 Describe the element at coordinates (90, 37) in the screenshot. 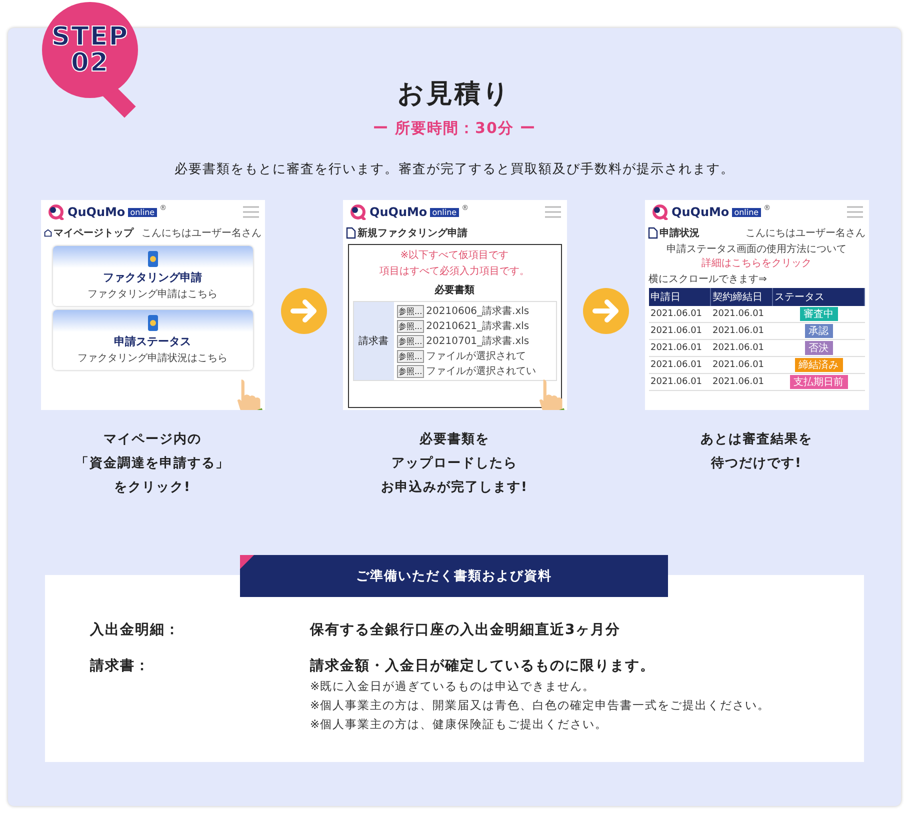

I see `step-label: STEP` at that location.